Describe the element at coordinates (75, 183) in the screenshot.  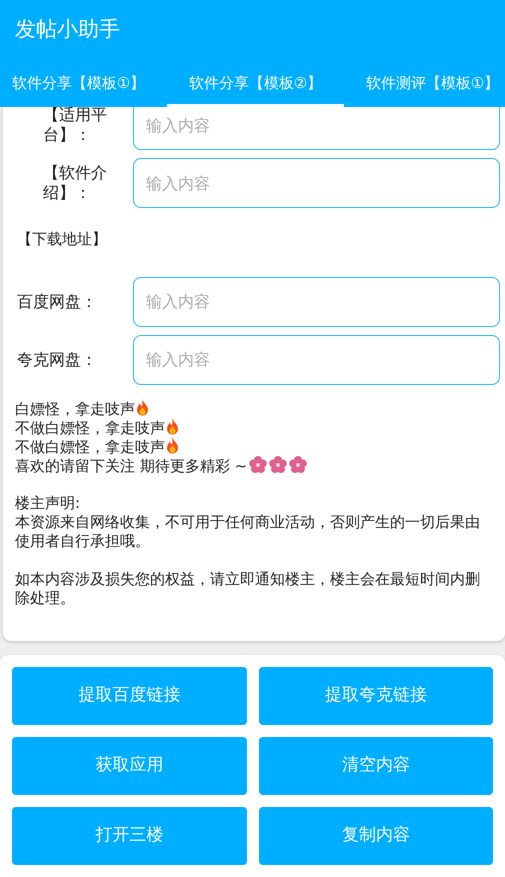
I see `field-label: 【软件介绍】：` at that location.